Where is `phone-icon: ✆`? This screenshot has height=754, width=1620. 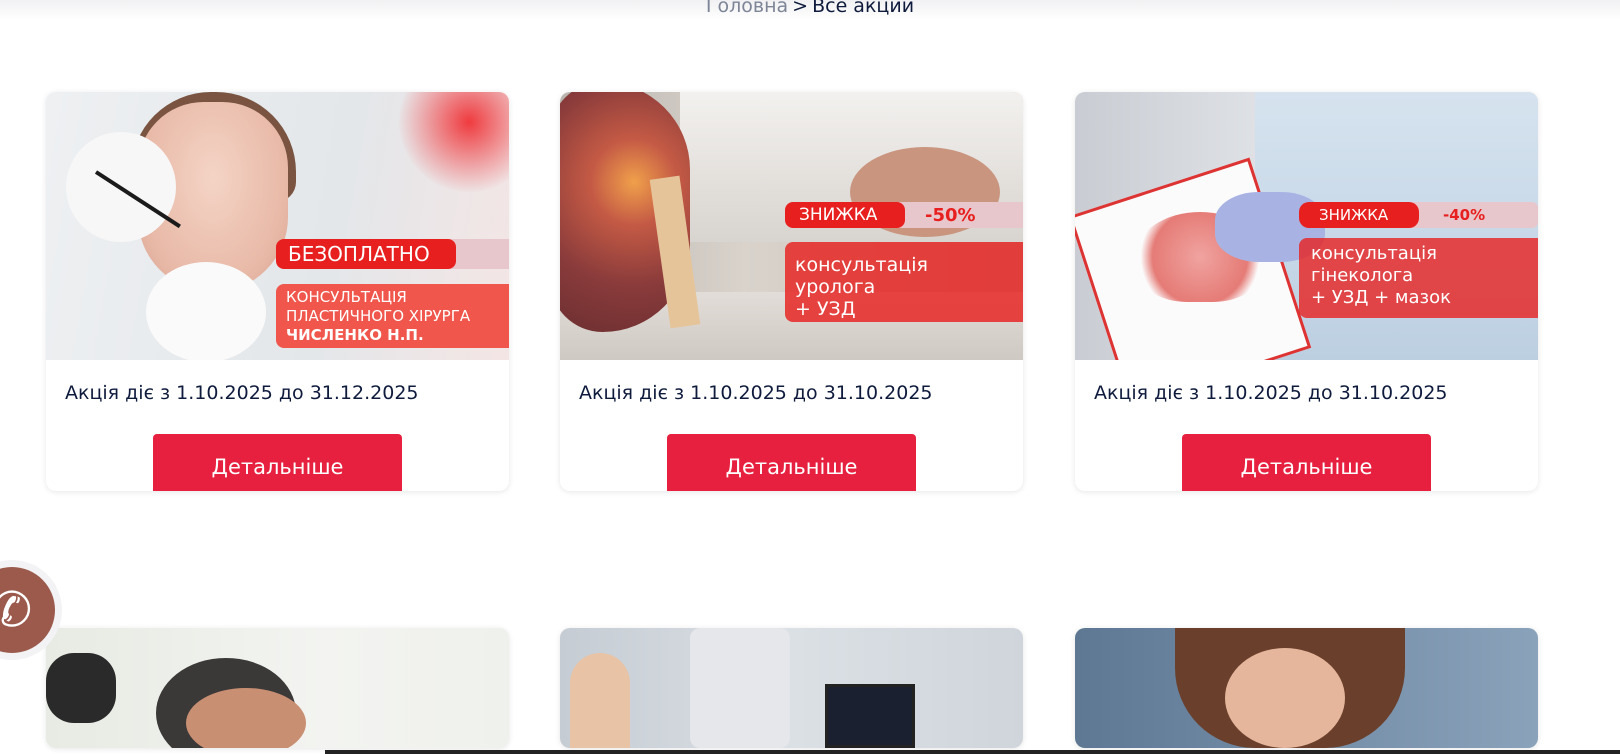 phone-icon: ✆ is located at coordinates (27, 610).